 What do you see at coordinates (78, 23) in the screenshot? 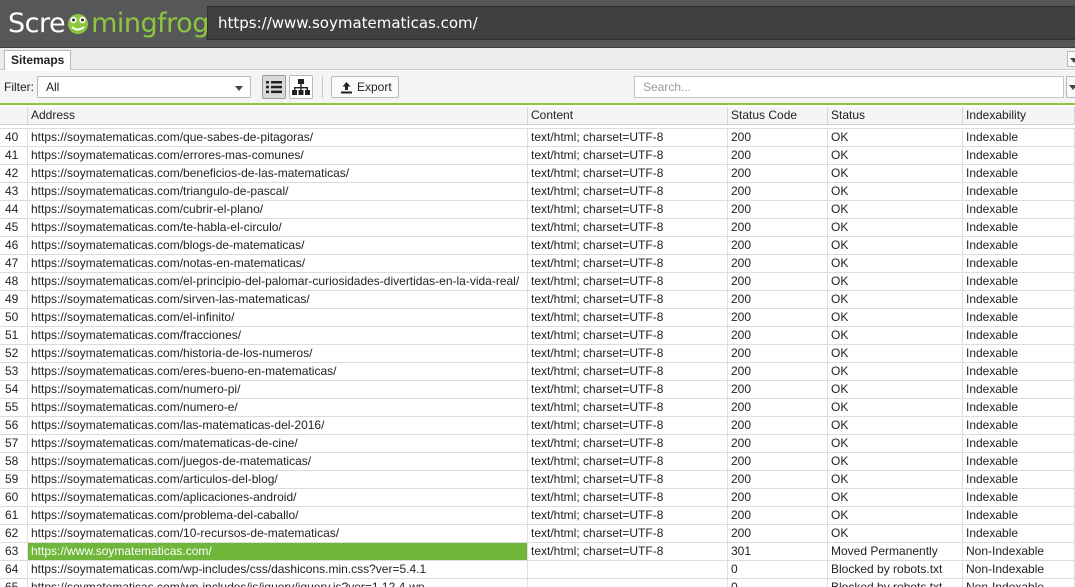
I see `frog-icon` at bounding box center [78, 23].